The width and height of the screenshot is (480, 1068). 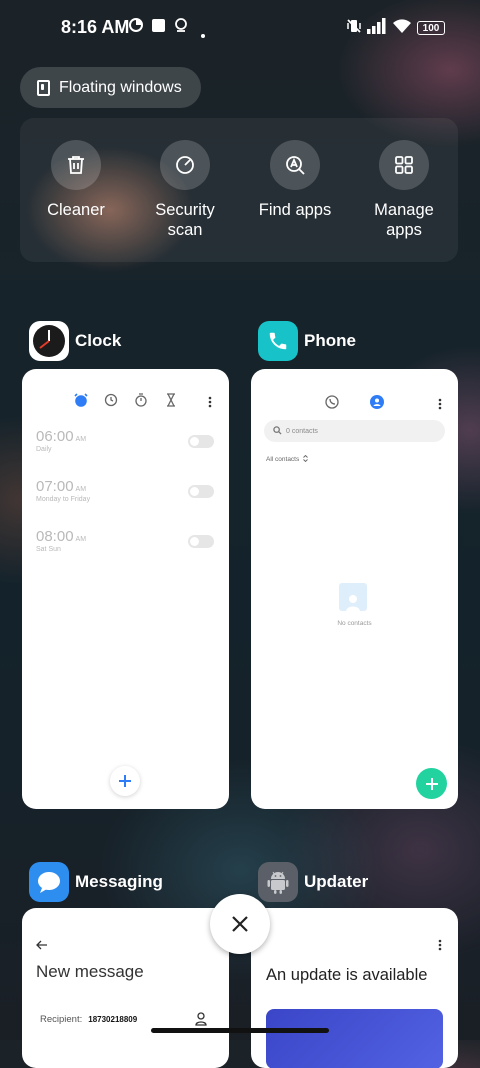 What do you see at coordinates (431, 28) in the screenshot?
I see `battery-indicator: 100` at bounding box center [431, 28].